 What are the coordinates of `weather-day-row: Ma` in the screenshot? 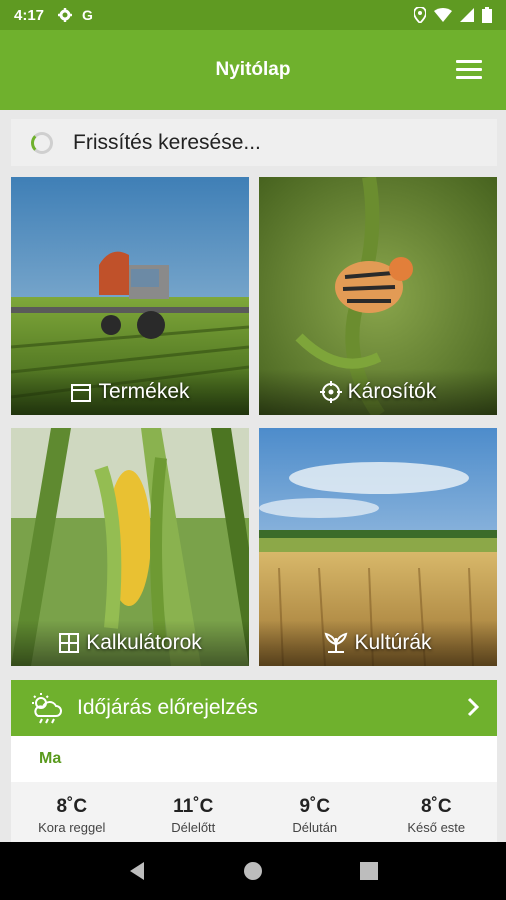 It's located at (254, 759).